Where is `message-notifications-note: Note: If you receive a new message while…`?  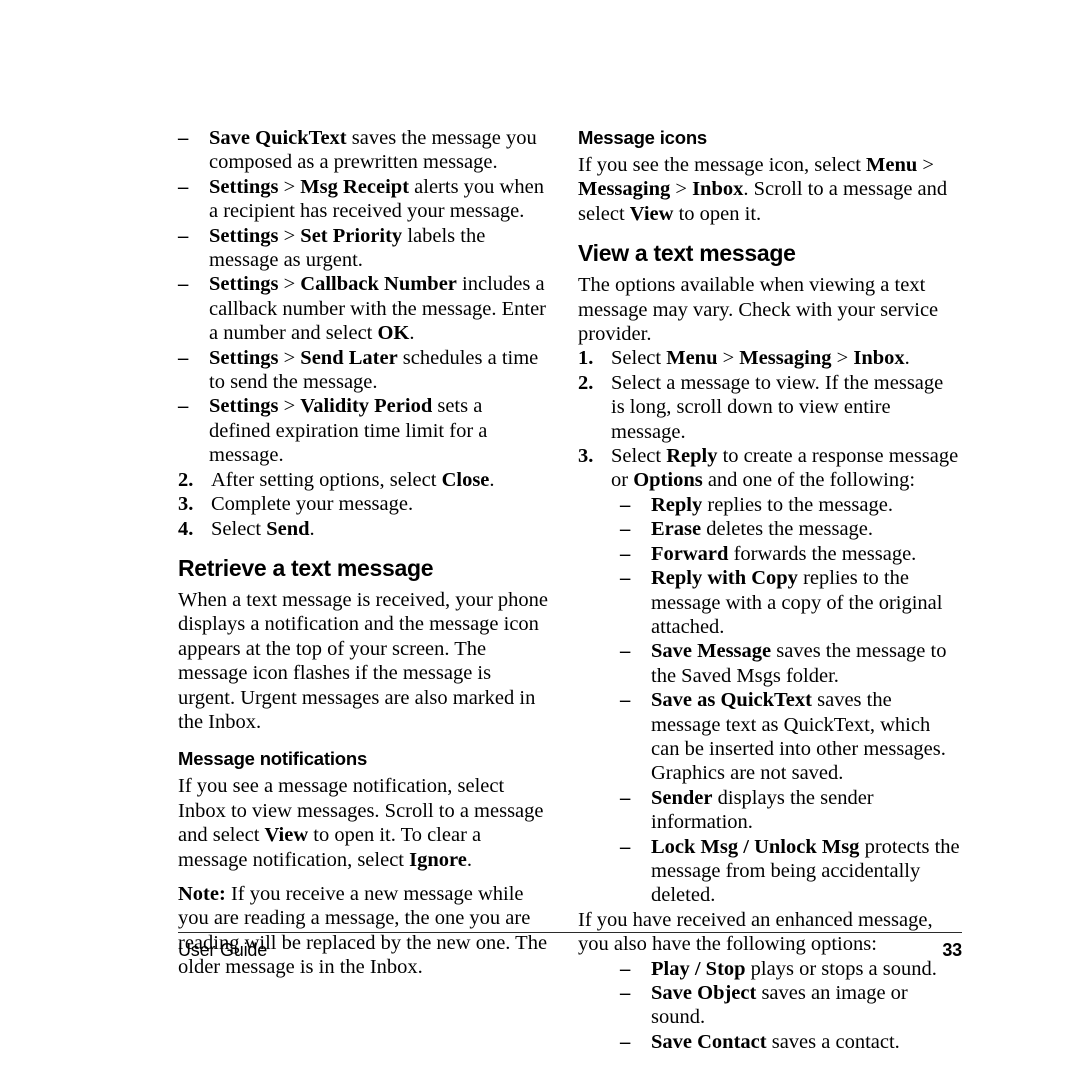
message-notifications-note: Note: If you receive a new message while… is located at coordinates (363, 931).